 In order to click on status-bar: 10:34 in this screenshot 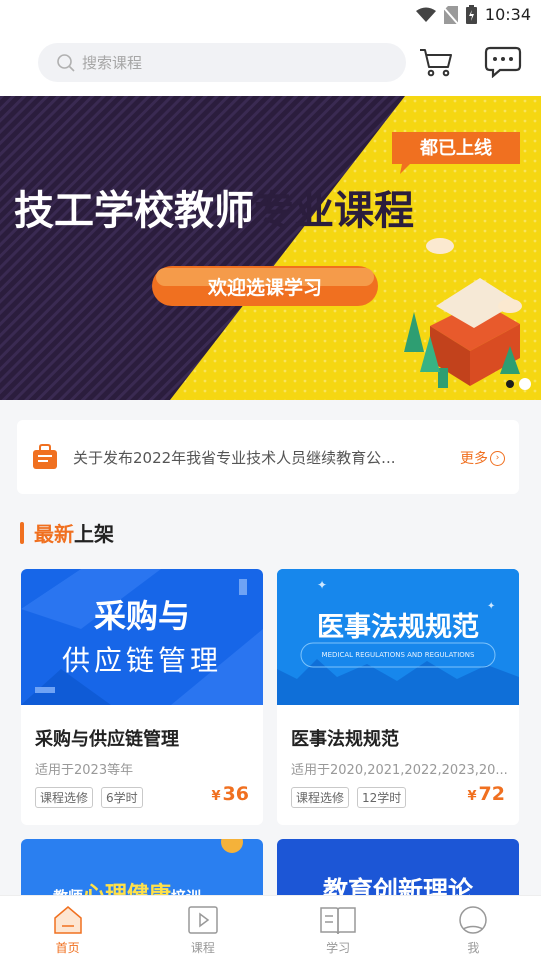, I will do `click(270, 16)`.